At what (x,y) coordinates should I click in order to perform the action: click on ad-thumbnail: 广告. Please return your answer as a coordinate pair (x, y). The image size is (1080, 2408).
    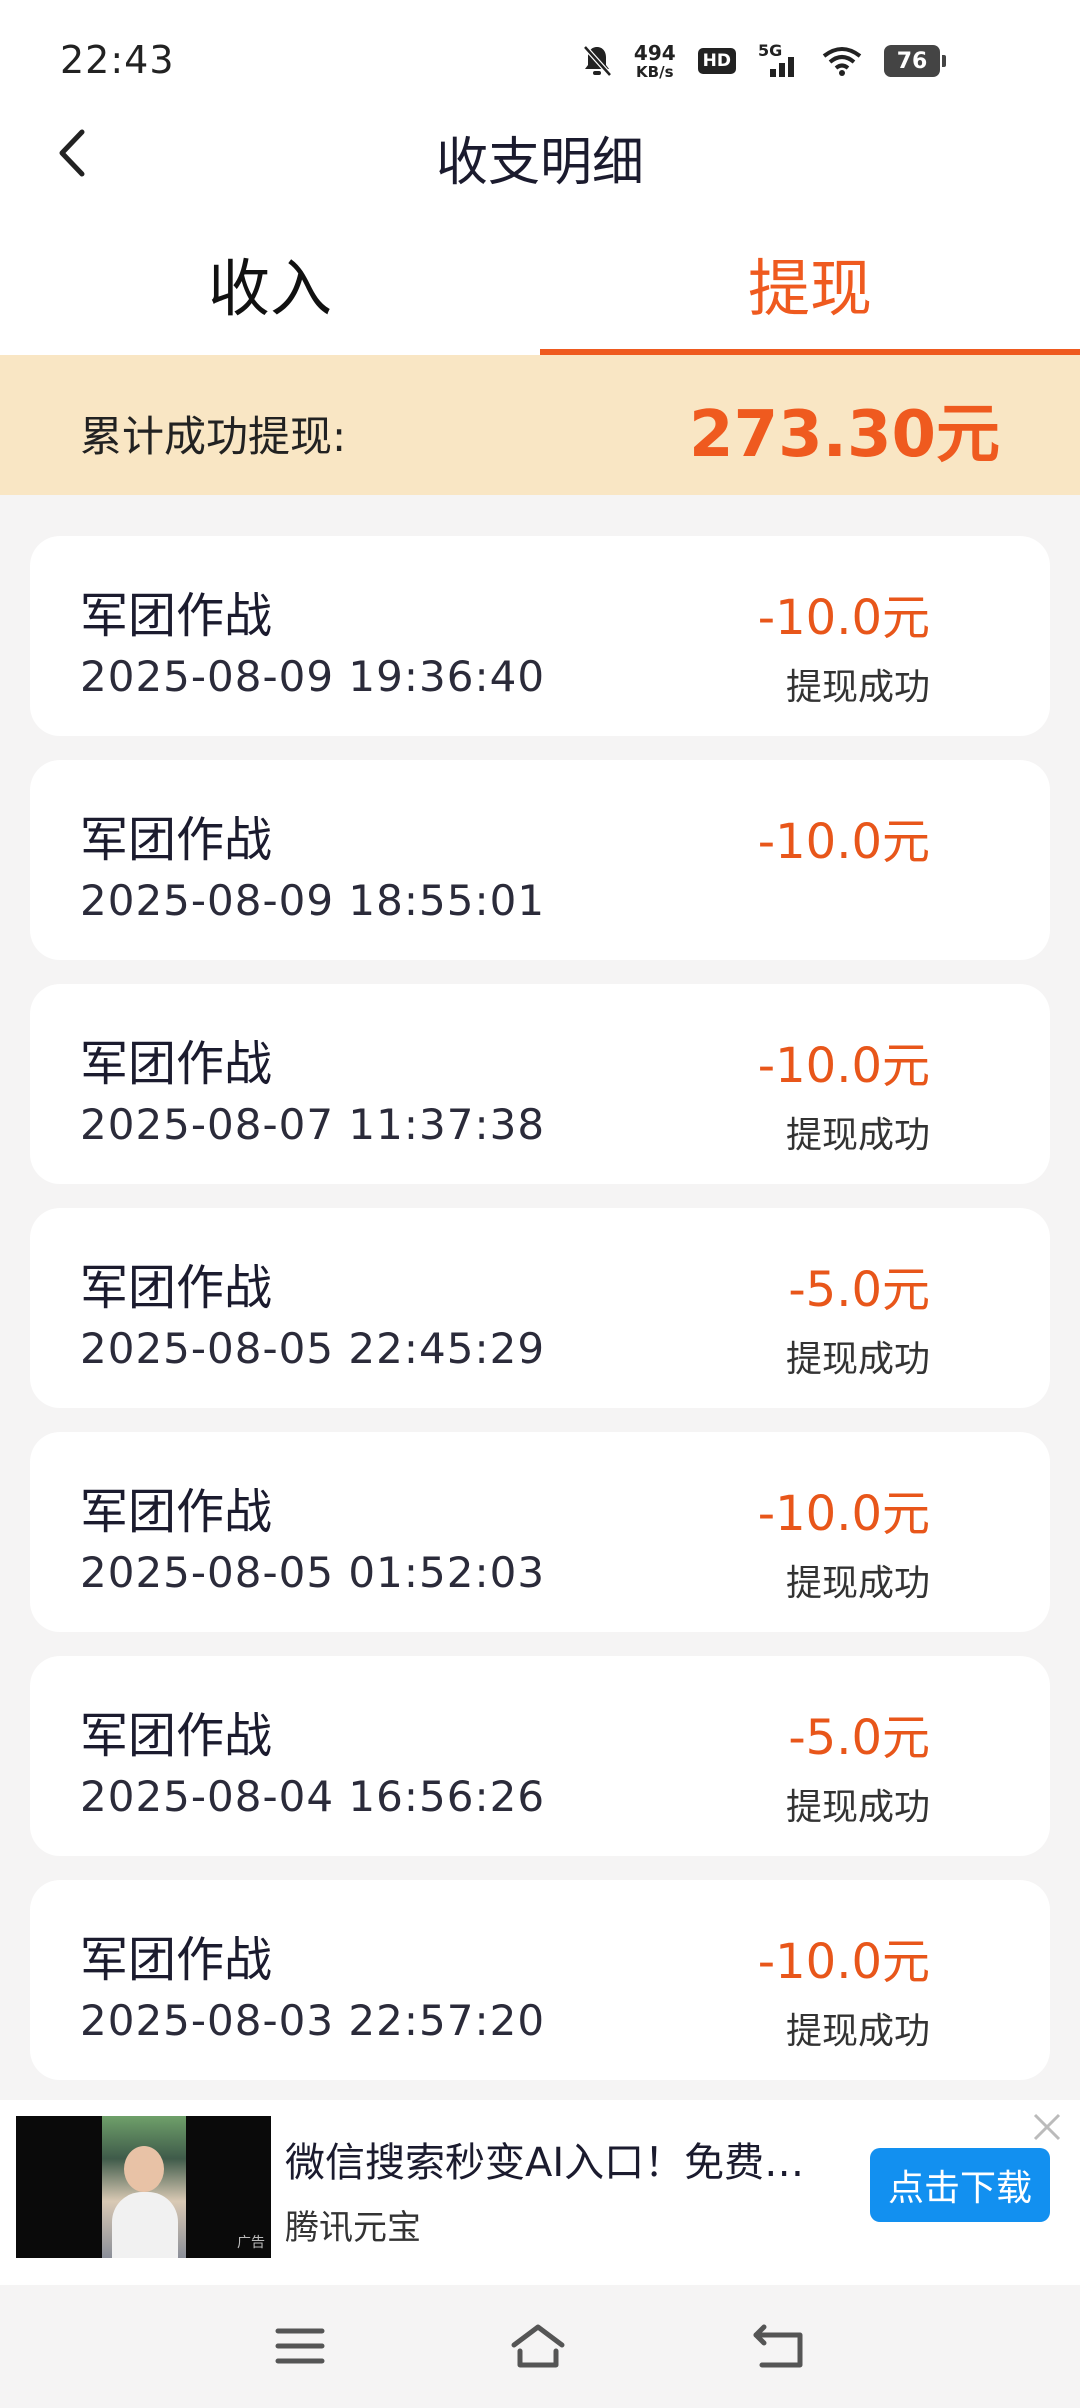
    Looking at the image, I should click on (143, 2187).